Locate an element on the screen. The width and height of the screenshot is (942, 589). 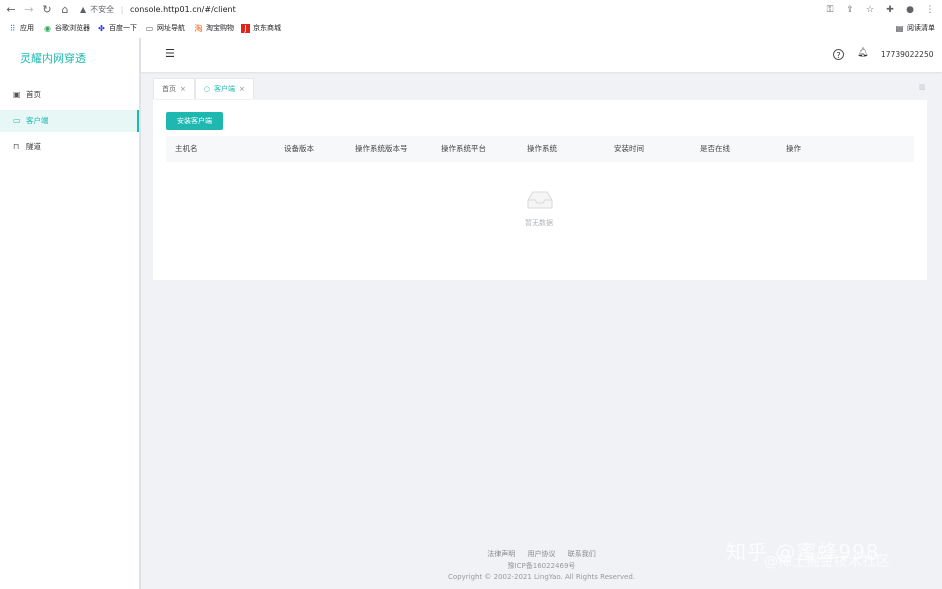
column-header: 设备版本 is located at coordinates (299, 148).